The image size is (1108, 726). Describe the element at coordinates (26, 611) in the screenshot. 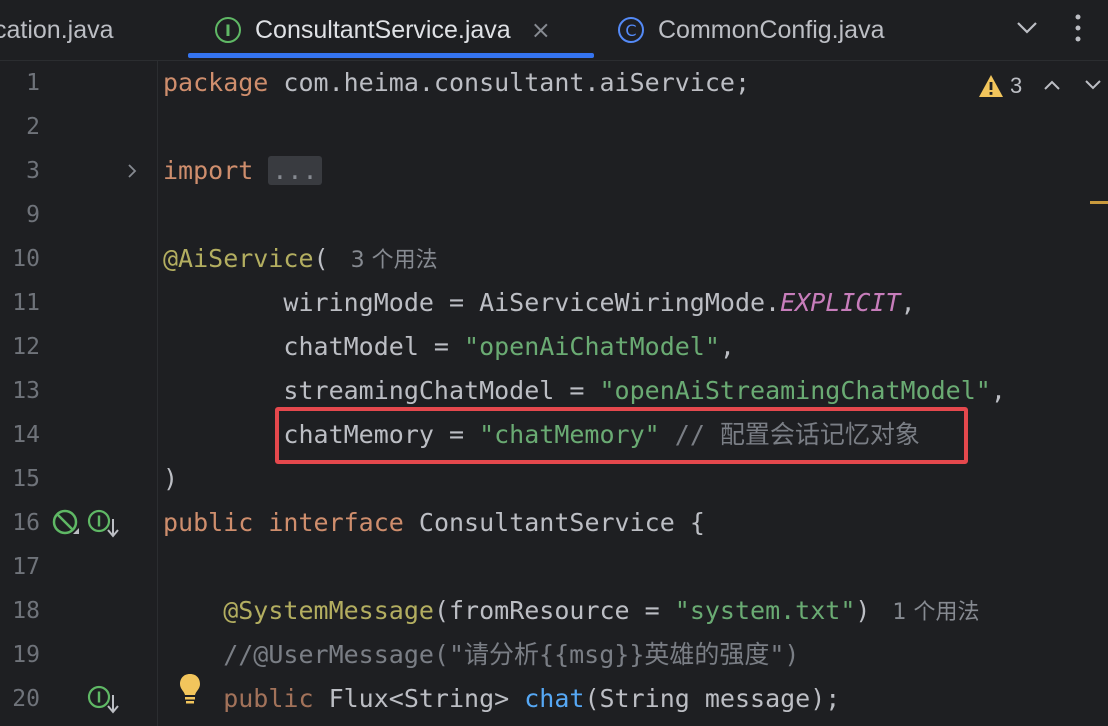

I see `line-number: 18` at that location.